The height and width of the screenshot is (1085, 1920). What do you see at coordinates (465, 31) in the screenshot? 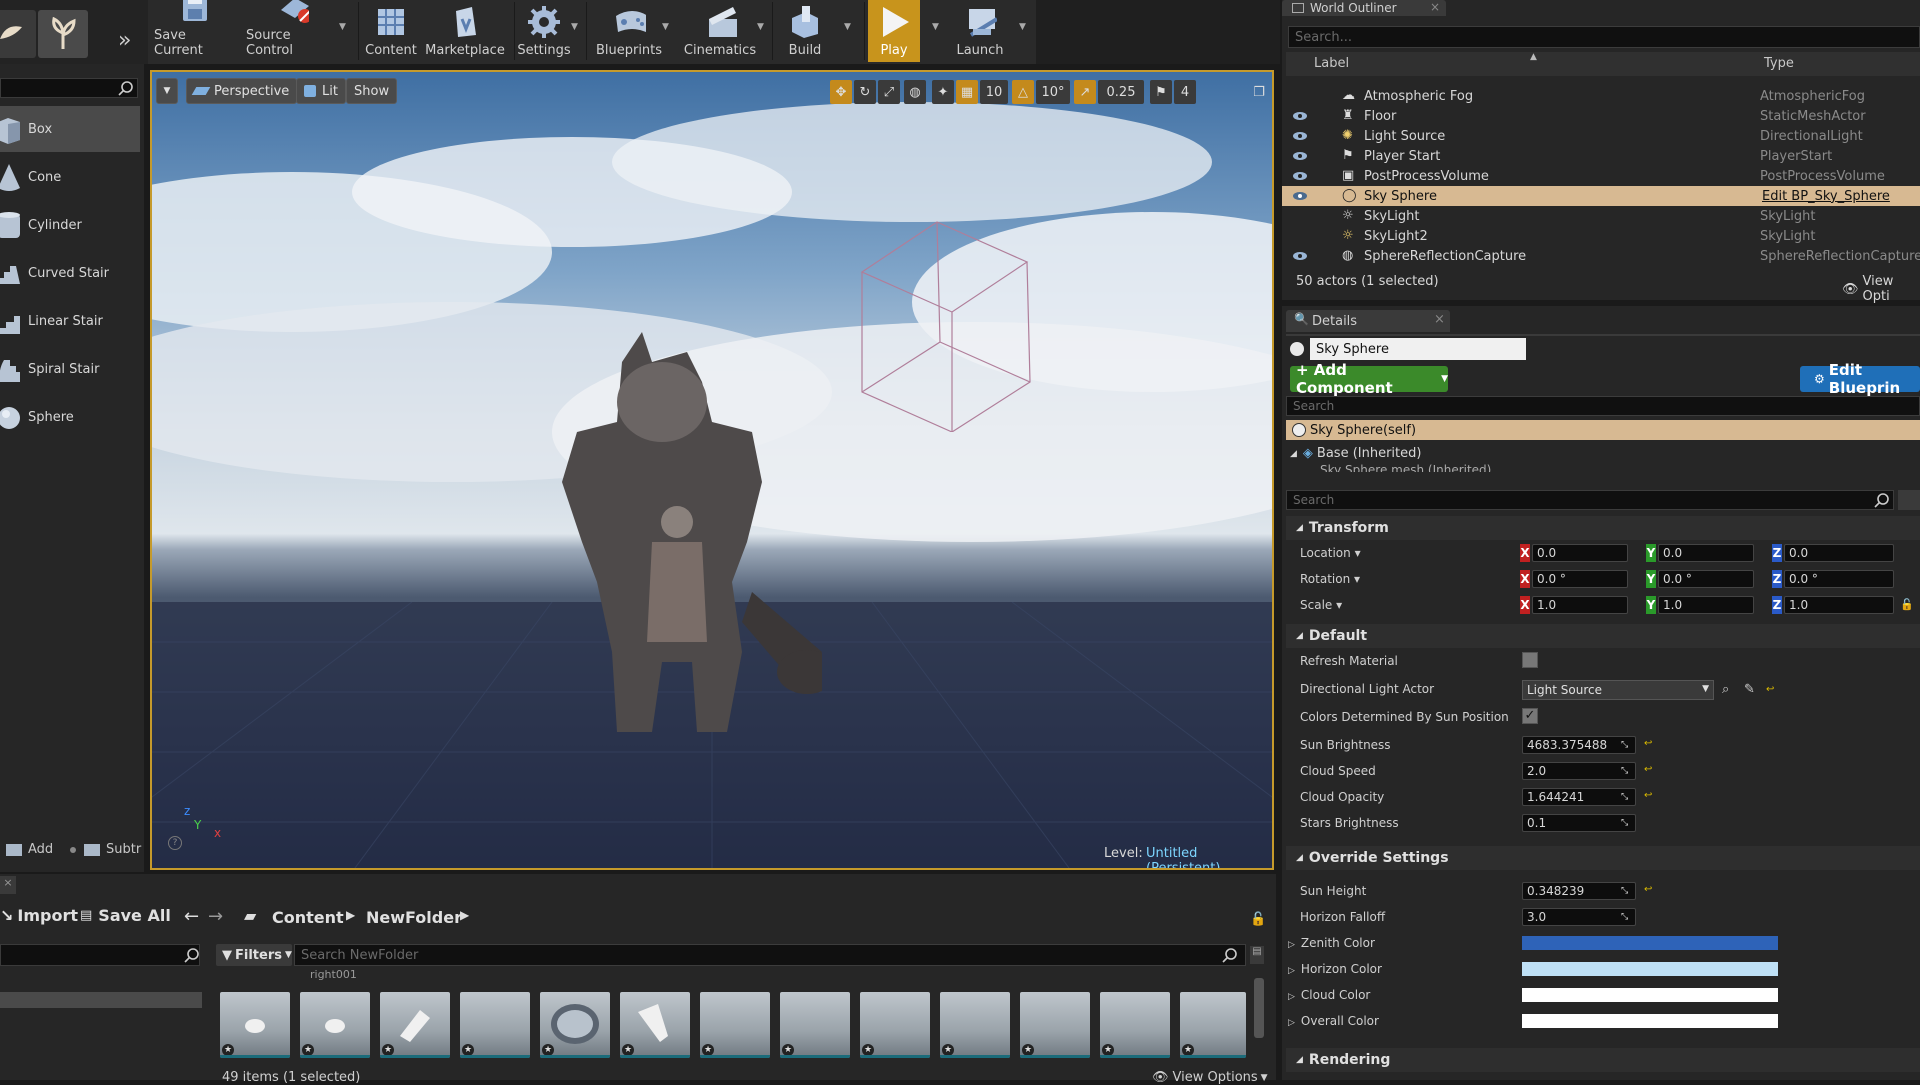
I see `marketplace-button: Marketplace` at bounding box center [465, 31].